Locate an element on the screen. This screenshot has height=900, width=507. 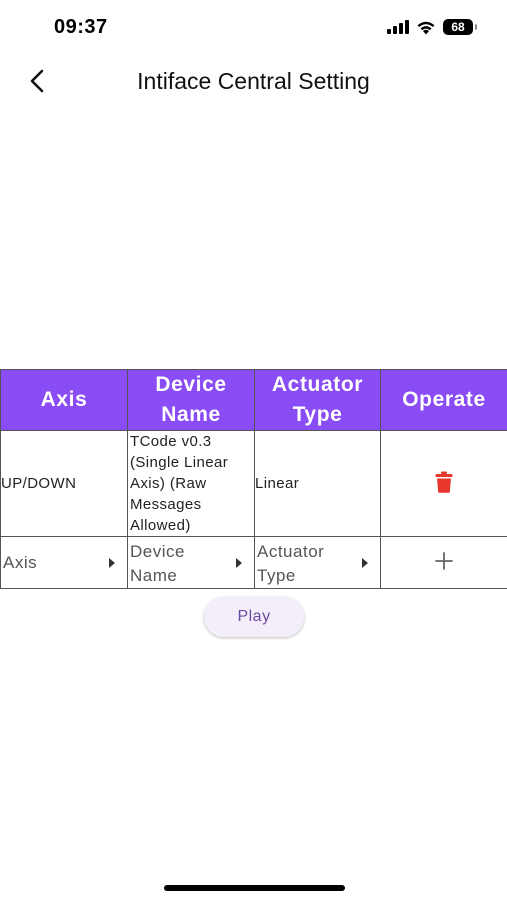
page-title: Intiface Central Setting is located at coordinates (253, 81).